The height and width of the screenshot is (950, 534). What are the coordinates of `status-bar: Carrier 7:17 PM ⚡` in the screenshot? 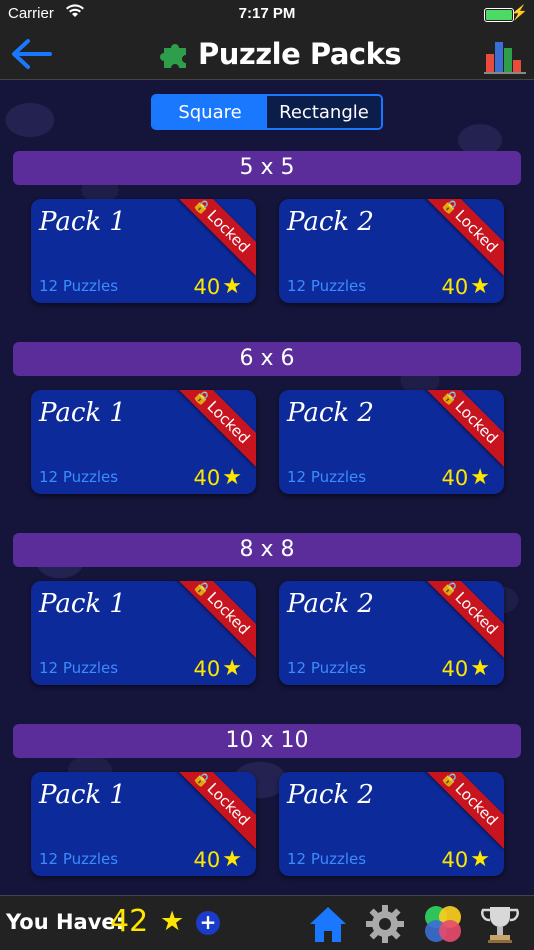 It's located at (267, 15).